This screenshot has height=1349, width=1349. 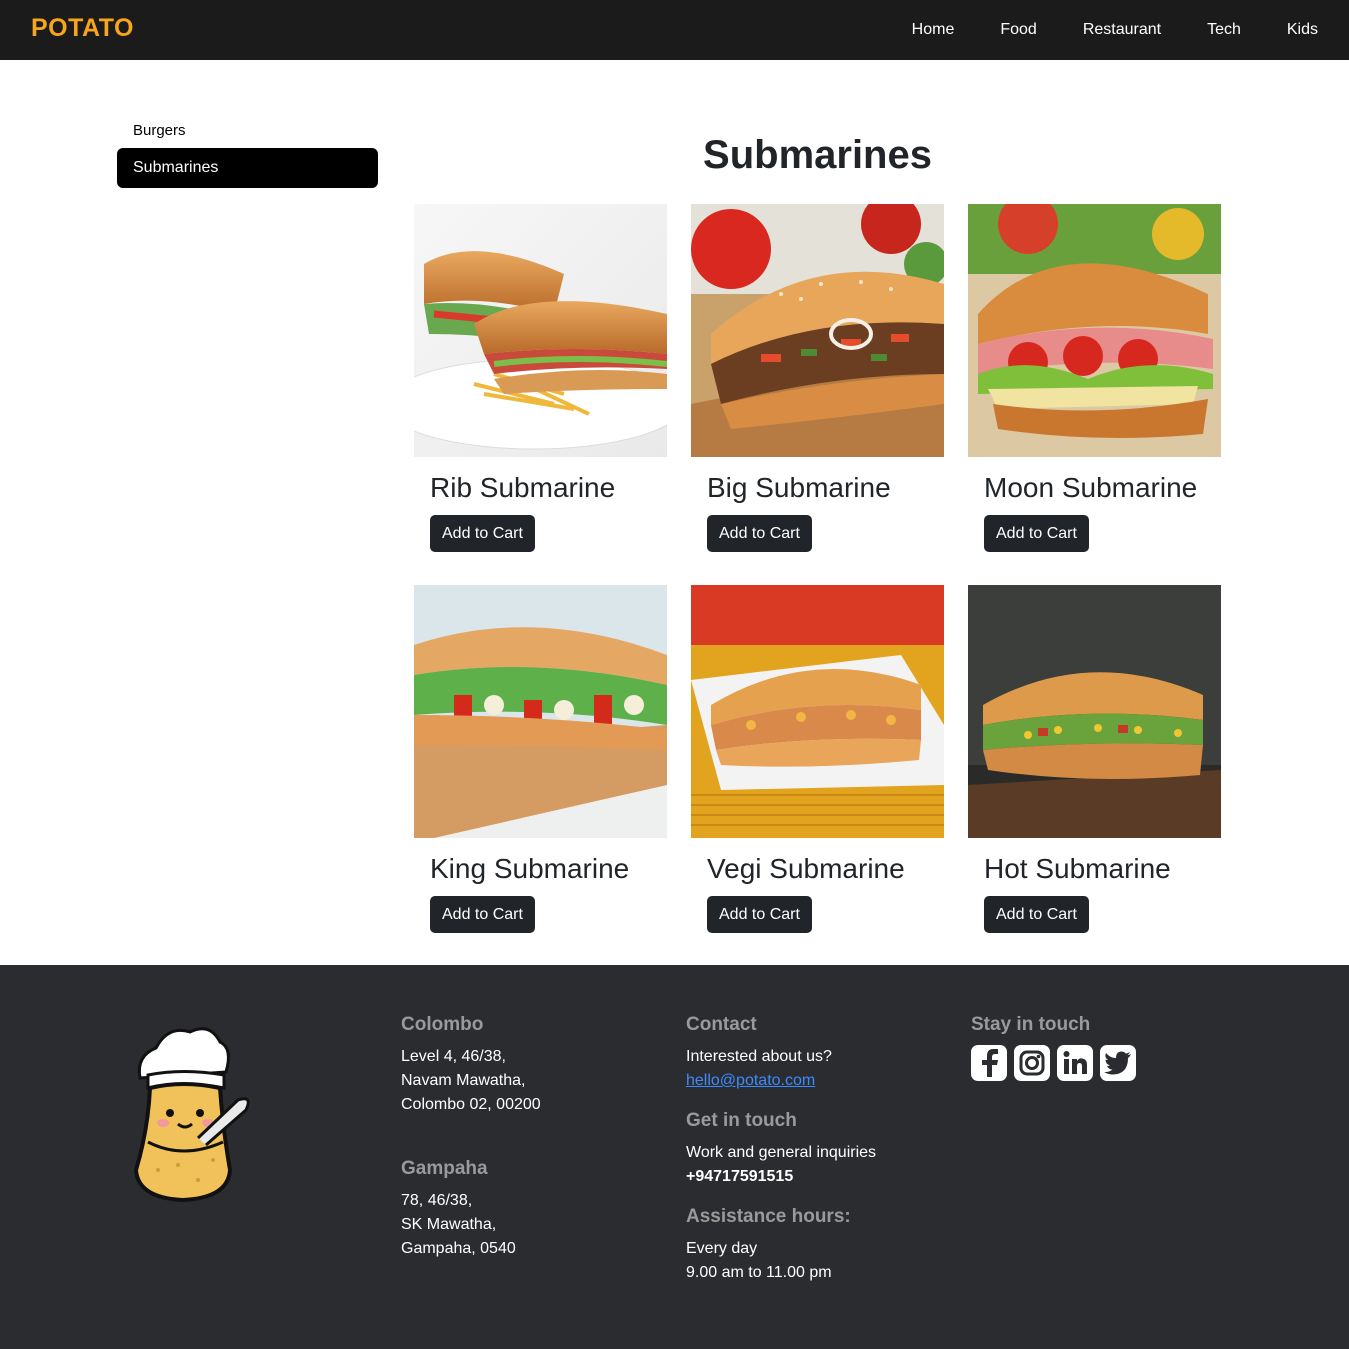 What do you see at coordinates (1122, 30) in the screenshot?
I see `nav-link-restaurant: Restaurant` at bounding box center [1122, 30].